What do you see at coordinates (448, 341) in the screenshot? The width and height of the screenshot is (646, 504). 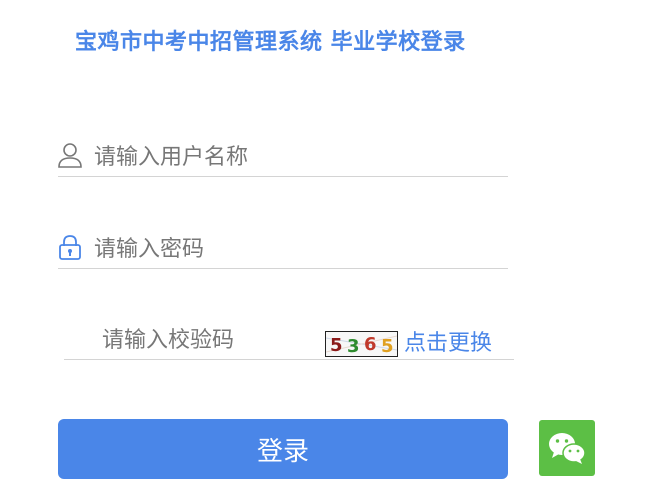 I see `refresh-captcha-link: 点击更换` at bounding box center [448, 341].